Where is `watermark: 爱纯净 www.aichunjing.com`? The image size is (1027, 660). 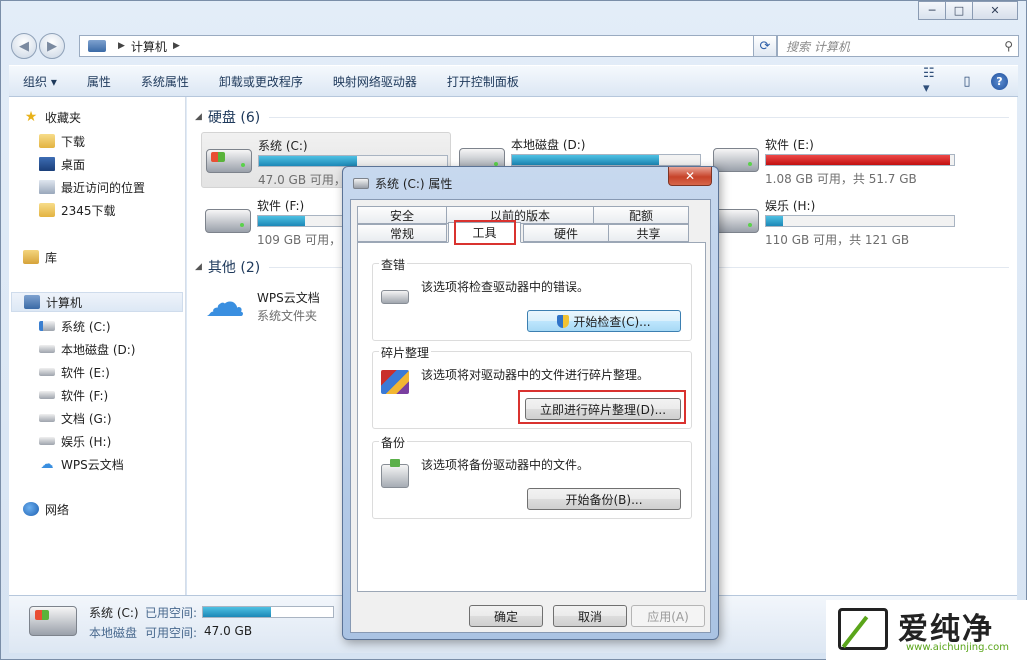 watermark: 爱纯净 www.aichunjing.com is located at coordinates (926, 630).